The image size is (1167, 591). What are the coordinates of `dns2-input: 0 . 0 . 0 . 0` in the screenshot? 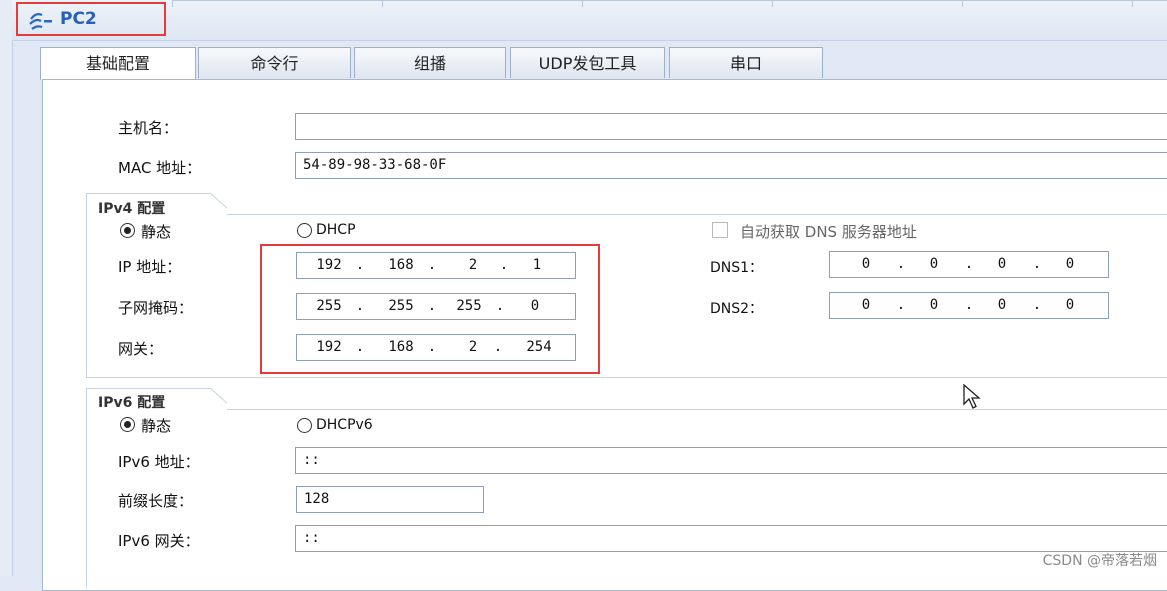 It's located at (969, 305).